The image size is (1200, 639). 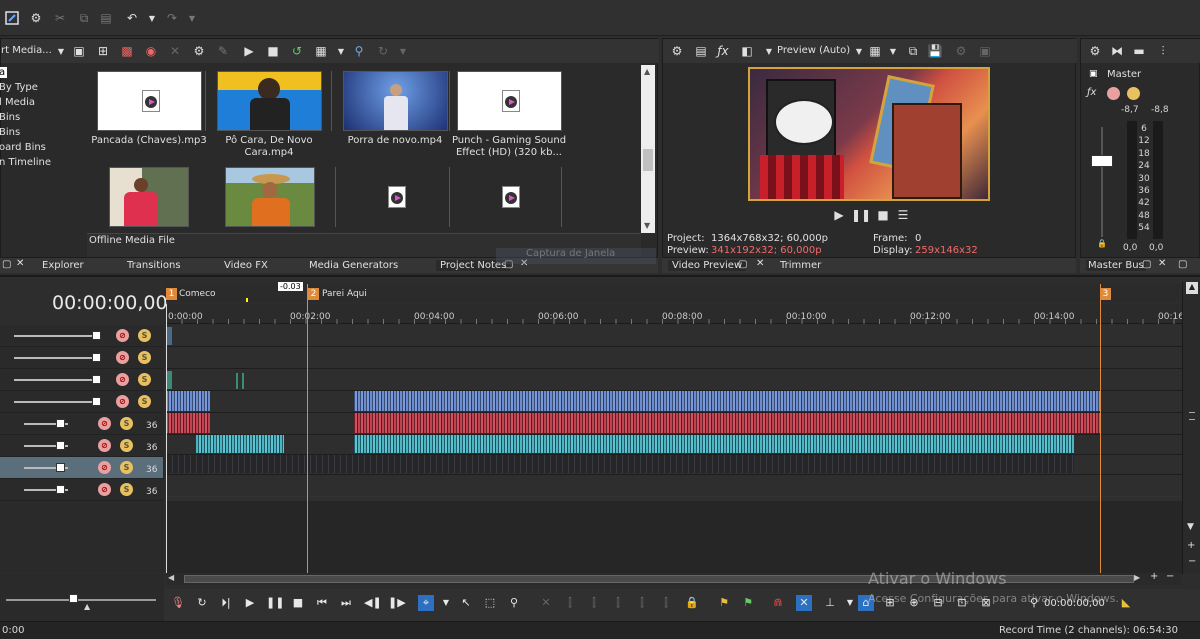 What do you see at coordinates (359, 51) in the screenshot?
I see `search-icon: ⚲` at bounding box center [359, 51].